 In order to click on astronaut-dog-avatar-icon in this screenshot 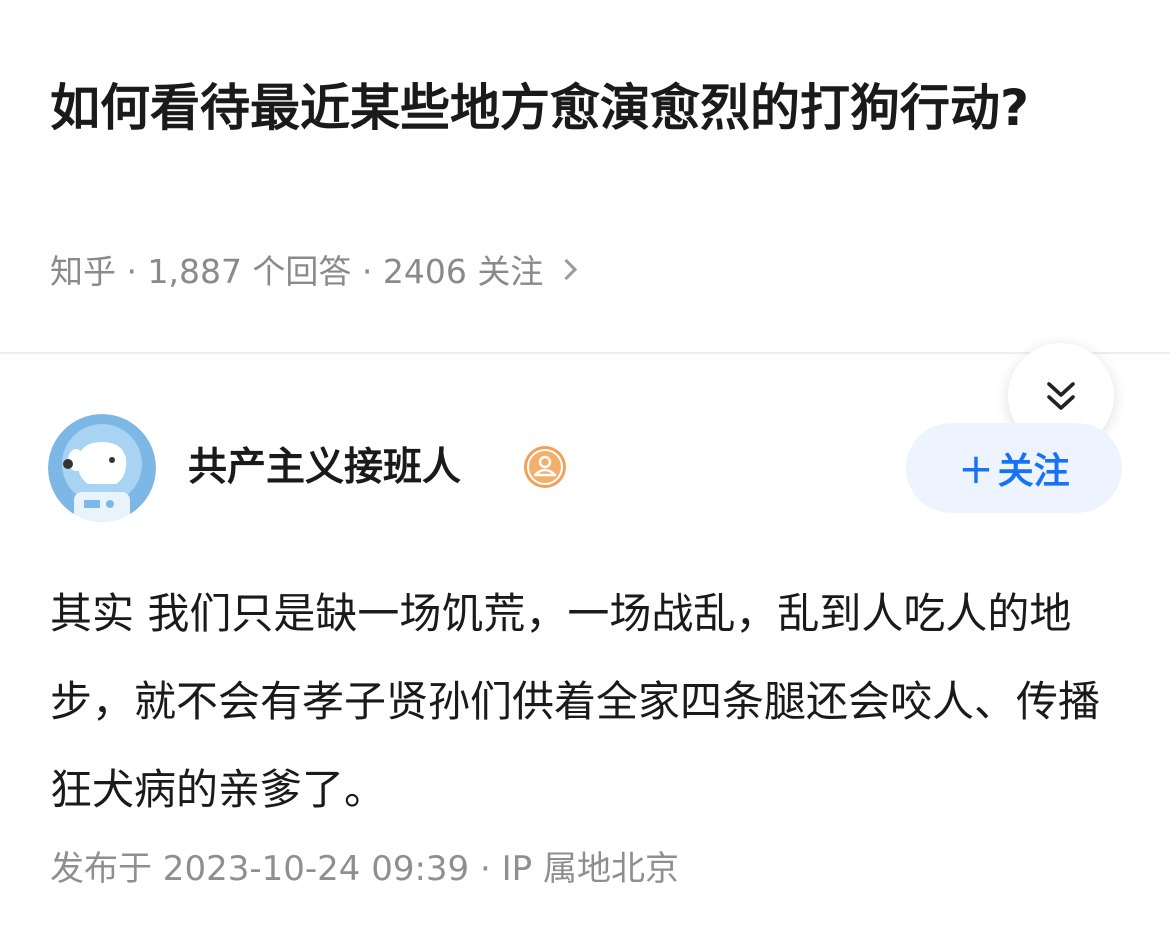, I will do `click(102, 468)`.